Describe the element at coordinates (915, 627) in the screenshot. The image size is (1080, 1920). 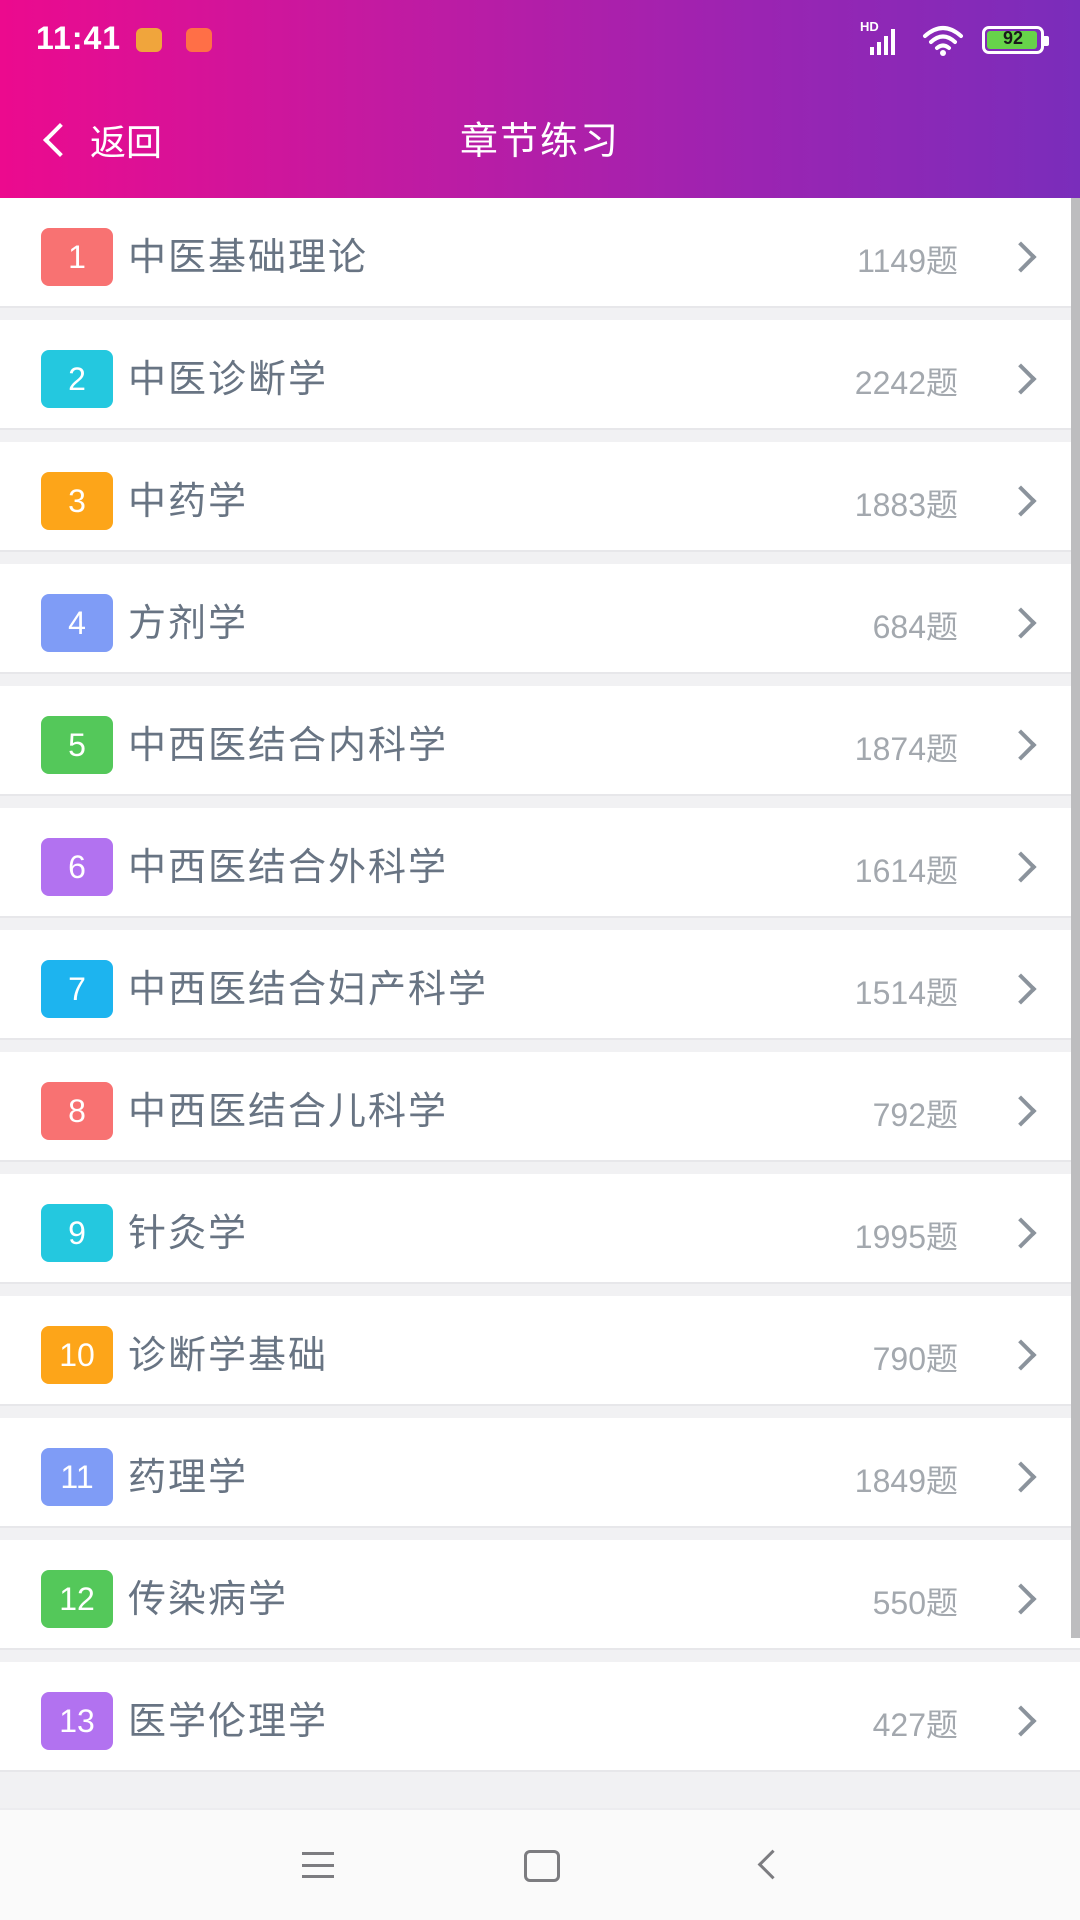
I see `question-count: 684题` at that location.